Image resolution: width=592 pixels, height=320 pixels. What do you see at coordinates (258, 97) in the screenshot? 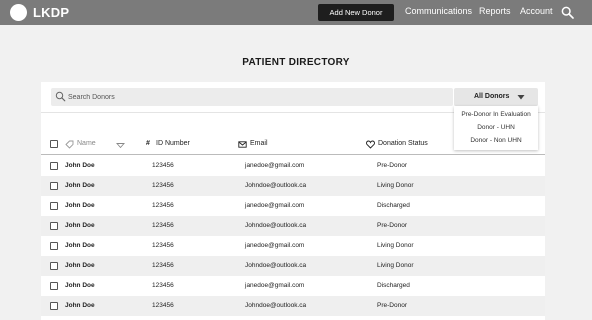
I see `search-donors-input` at bounding box center [258, 97].